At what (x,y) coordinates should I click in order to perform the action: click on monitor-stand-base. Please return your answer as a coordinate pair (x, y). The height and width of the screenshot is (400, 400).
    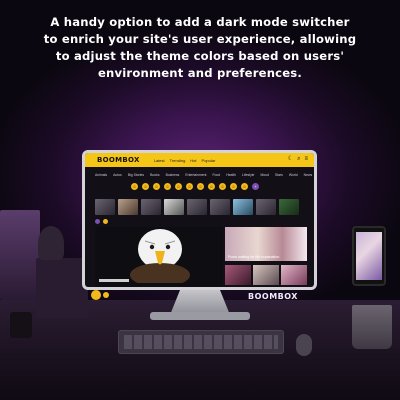
    Looking at the image, I should click on (200, 316).